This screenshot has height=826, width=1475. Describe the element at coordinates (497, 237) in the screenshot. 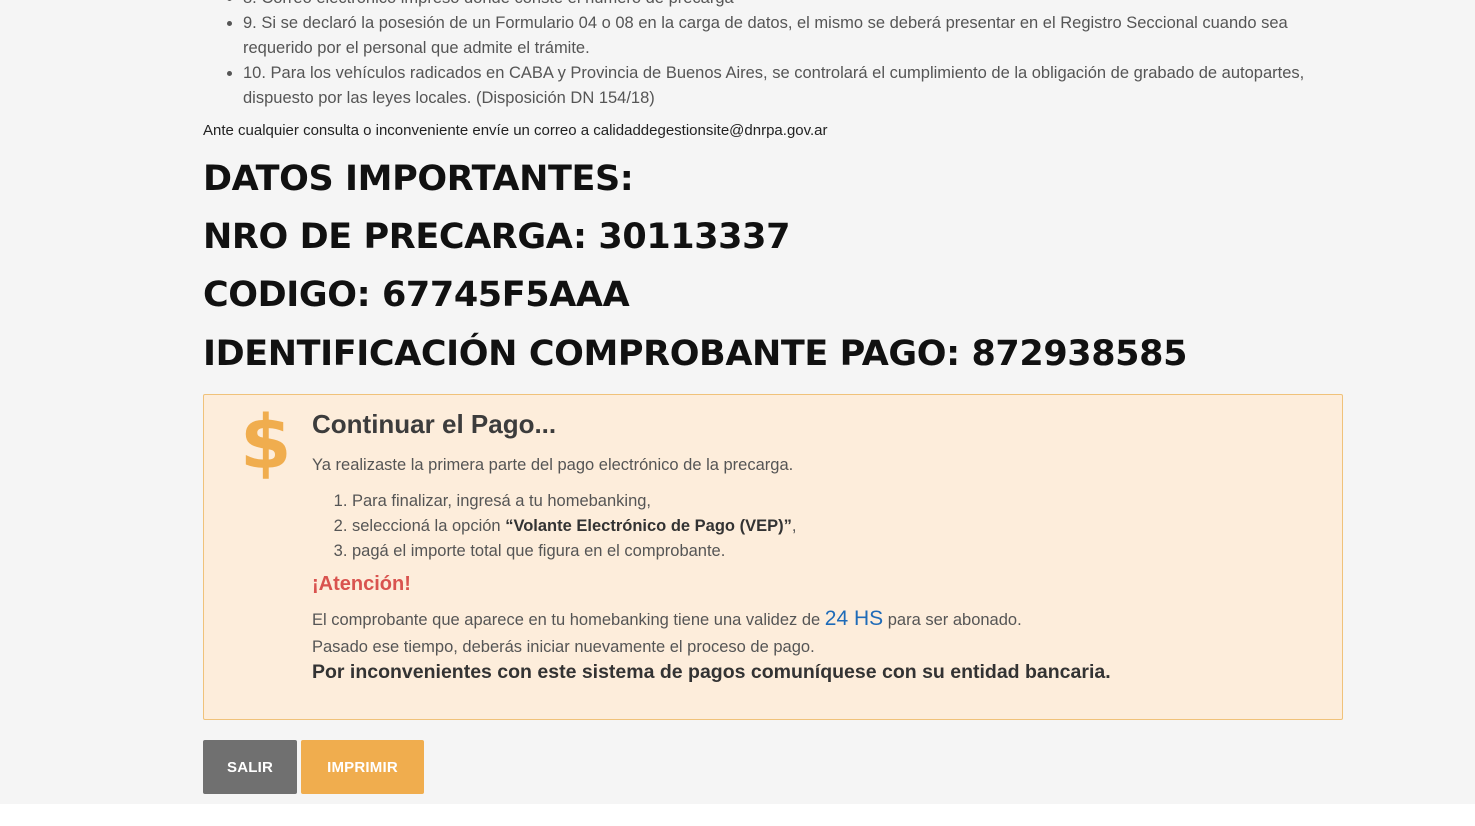

I see `precarga-number: NRO DE PRECARGA: 30113337` at that location.